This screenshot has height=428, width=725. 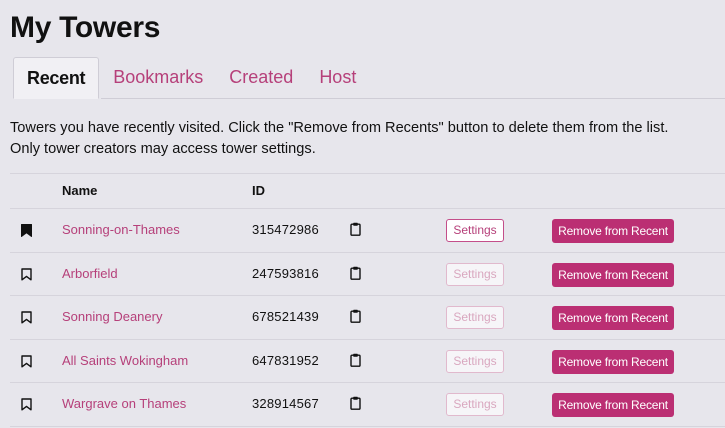 What do you see at coordinates (112, 316) in the screenshot?
I see `tower-name-link: Sonning Deanery` at bounding box center [112, 316].